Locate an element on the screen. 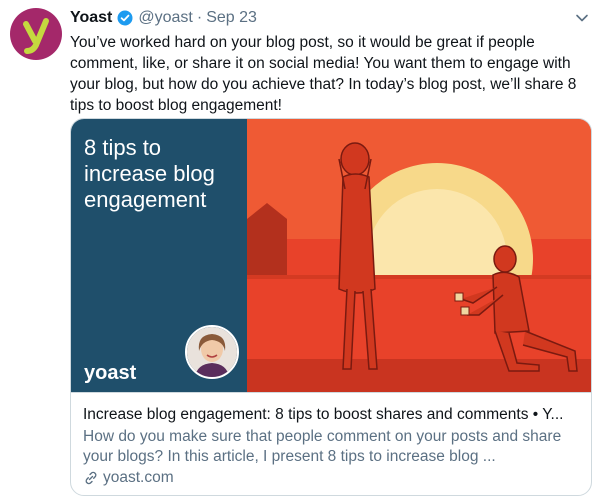 The height and width of the screenshot is (504, 600). avatar is located at coordinates (36, 34).